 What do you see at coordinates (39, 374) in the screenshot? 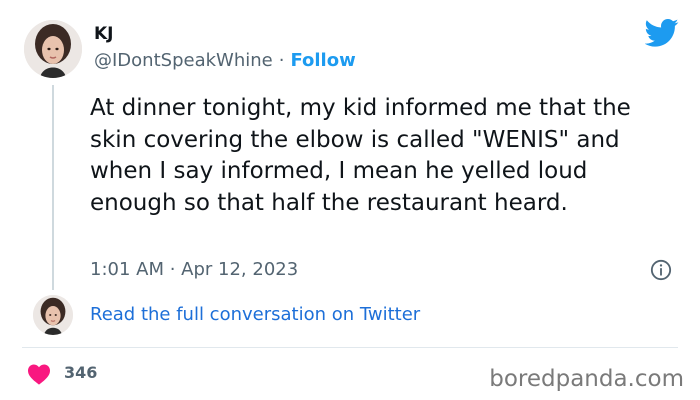
I see `heart-icon` at bounding box center [39, 374].